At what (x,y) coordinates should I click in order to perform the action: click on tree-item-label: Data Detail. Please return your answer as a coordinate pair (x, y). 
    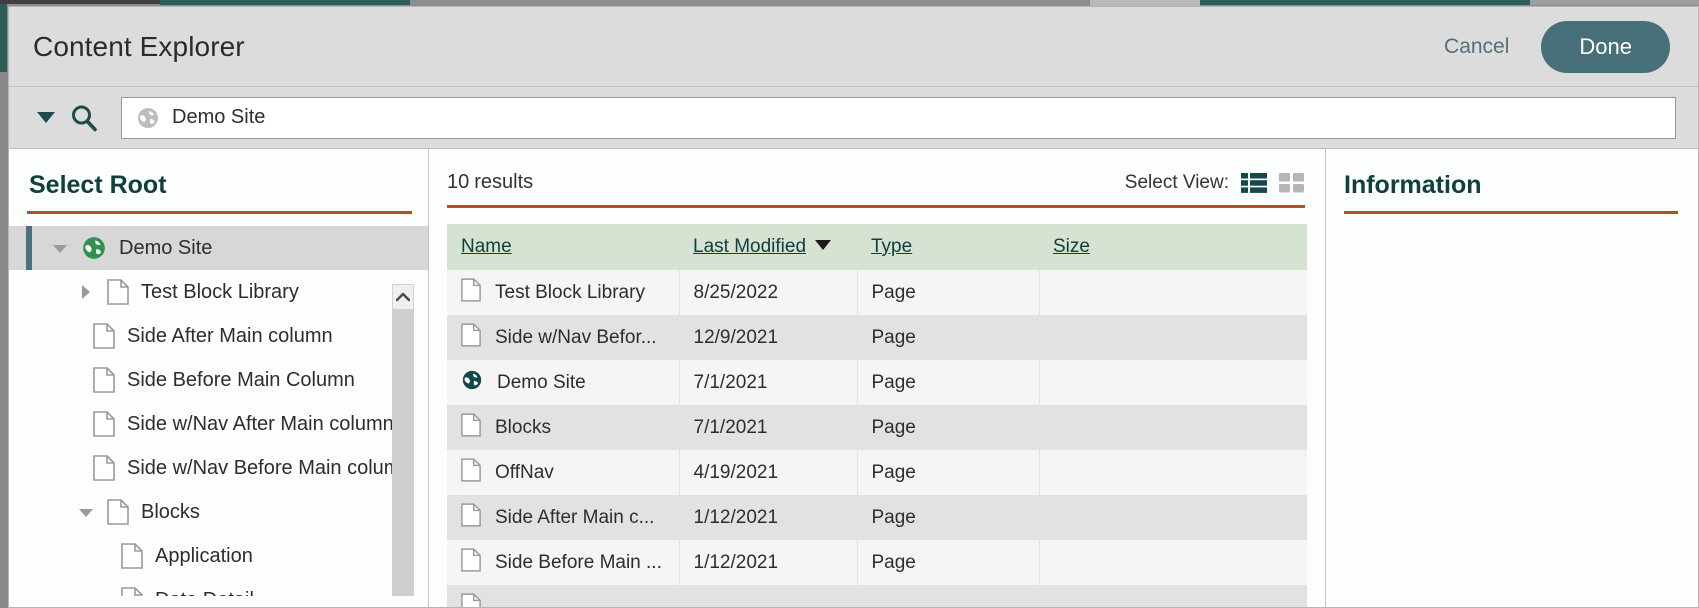
    Looking at the image, I should click on (204, 593).